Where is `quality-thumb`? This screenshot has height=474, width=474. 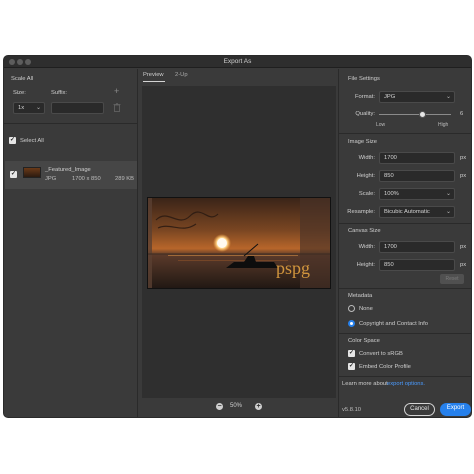 quality-thumb is located at coordinates (423, 114).